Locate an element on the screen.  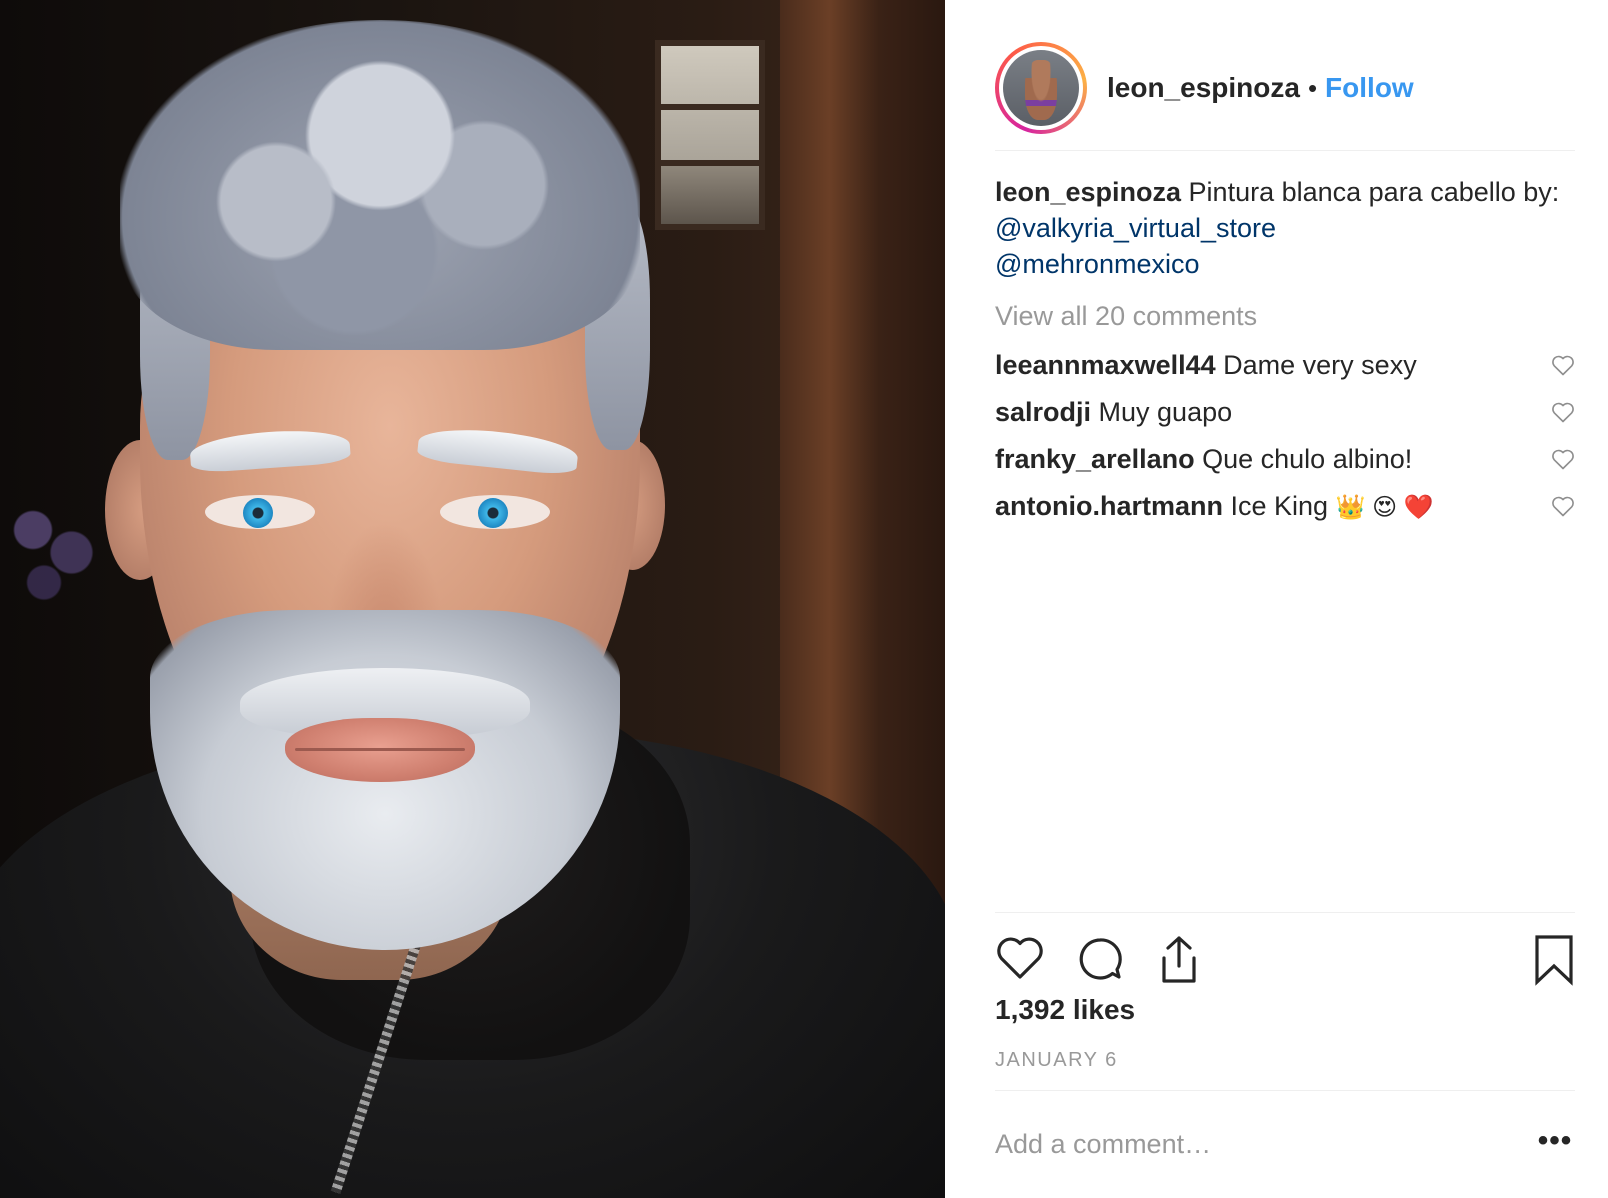
comment-item: franky_arellano Que chulo albino! is located at coordinates (1285, 459).